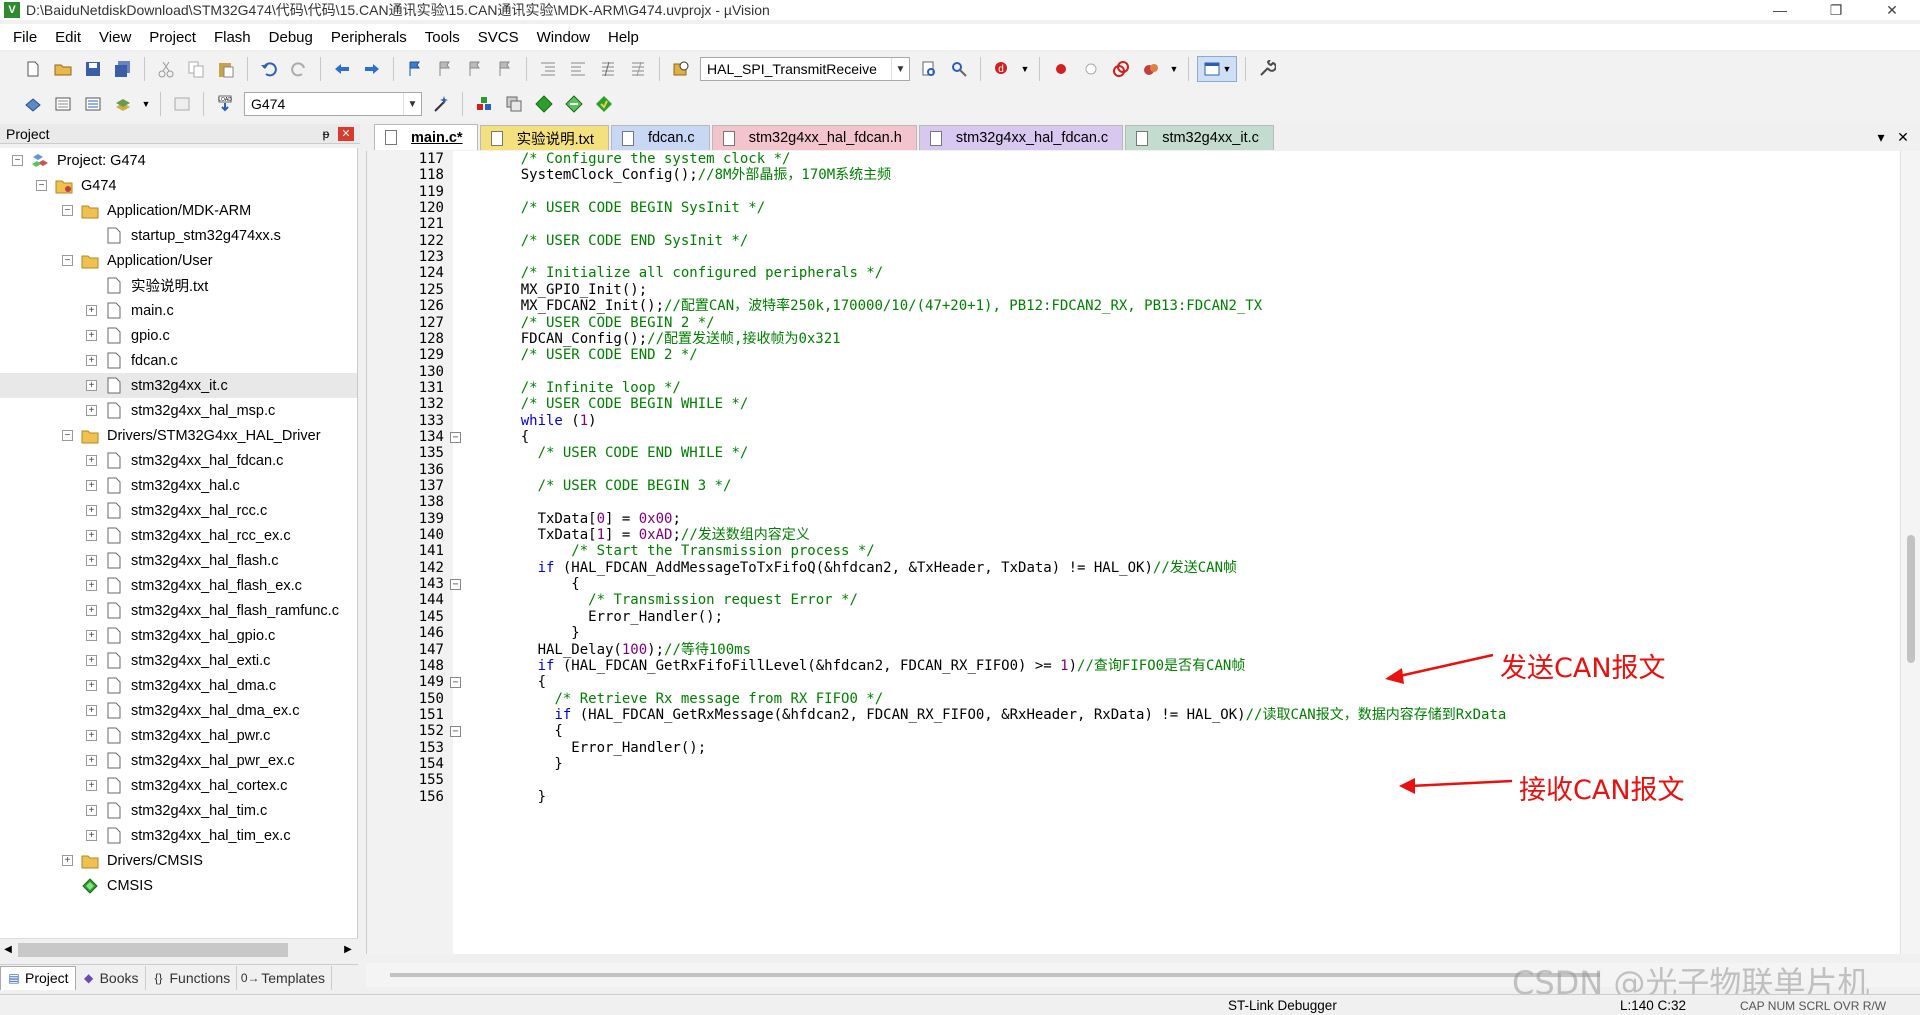  I want to click on tree-item: startup_stm32g474xx.s, so click(178, 235).